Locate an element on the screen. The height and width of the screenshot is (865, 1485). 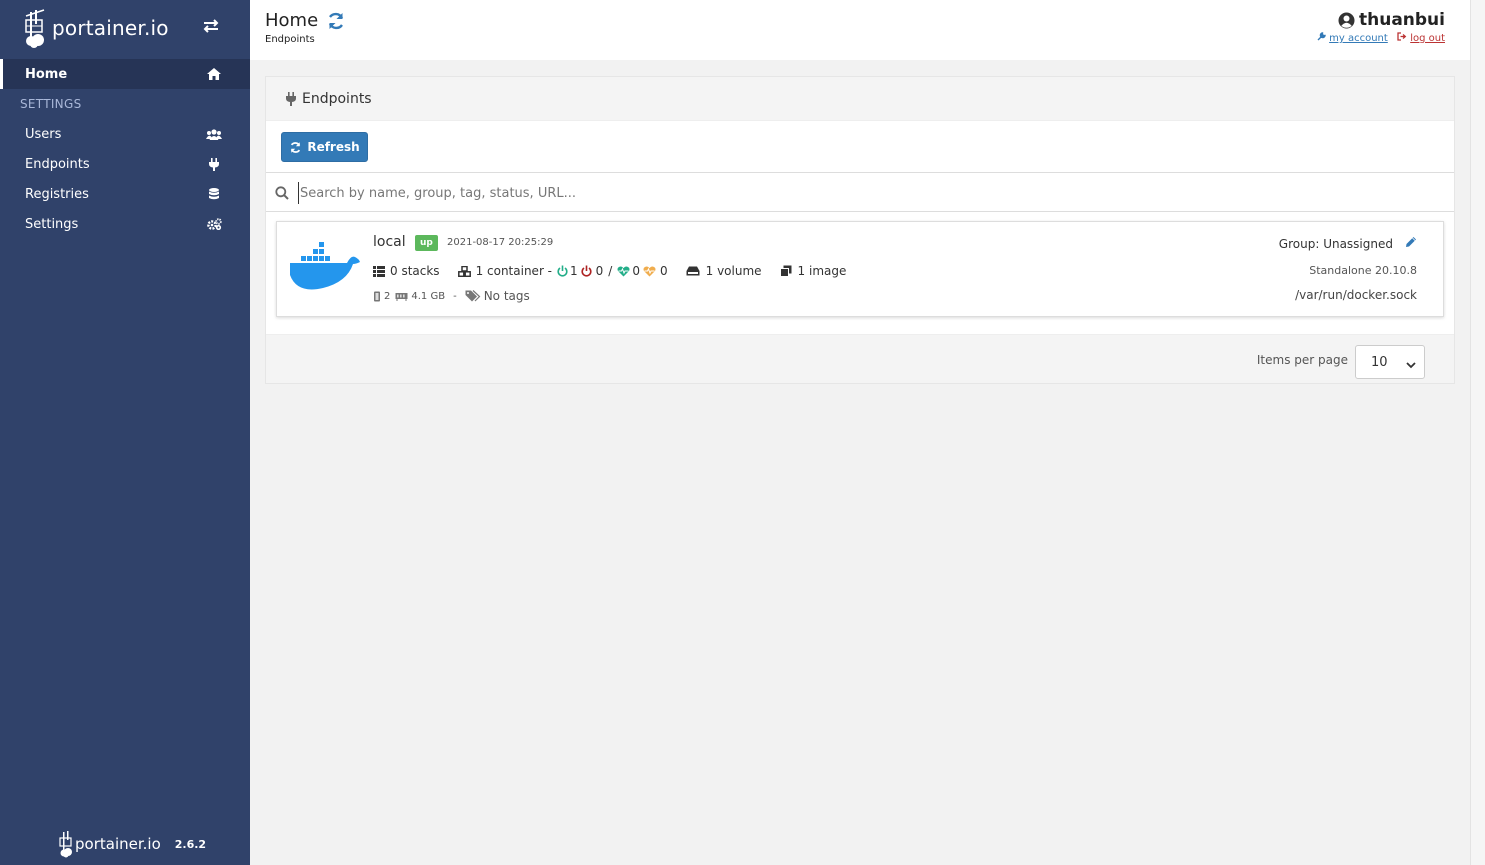
endpoint-engine: Standalone 20.10.8 is located at coordinates (1363, 270).